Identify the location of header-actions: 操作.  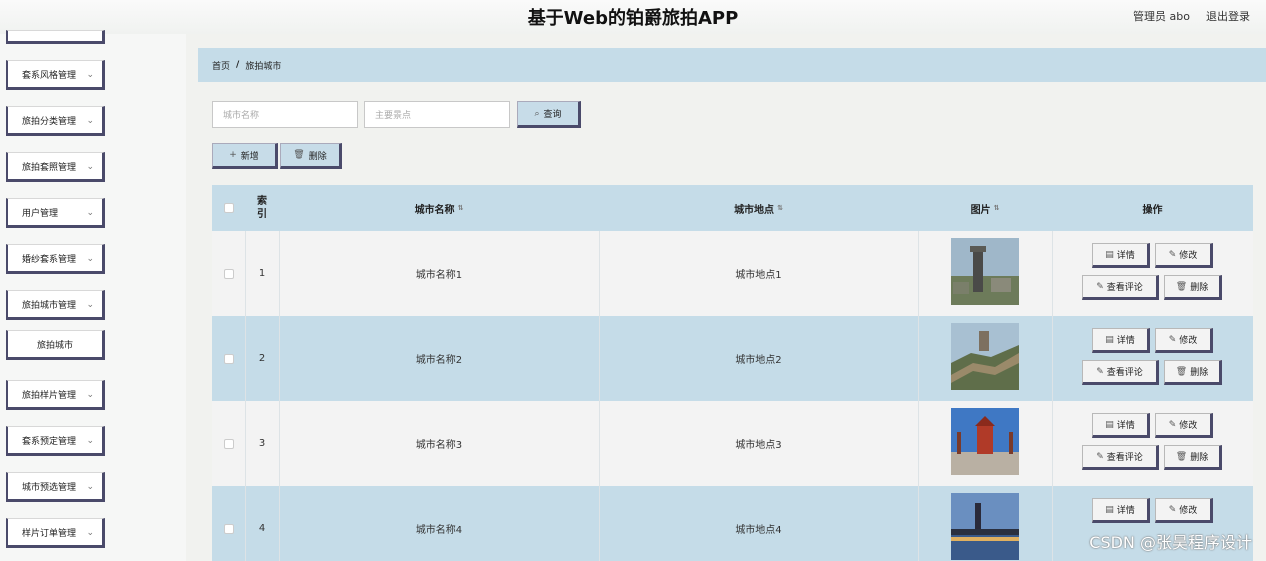
(1152, 210).